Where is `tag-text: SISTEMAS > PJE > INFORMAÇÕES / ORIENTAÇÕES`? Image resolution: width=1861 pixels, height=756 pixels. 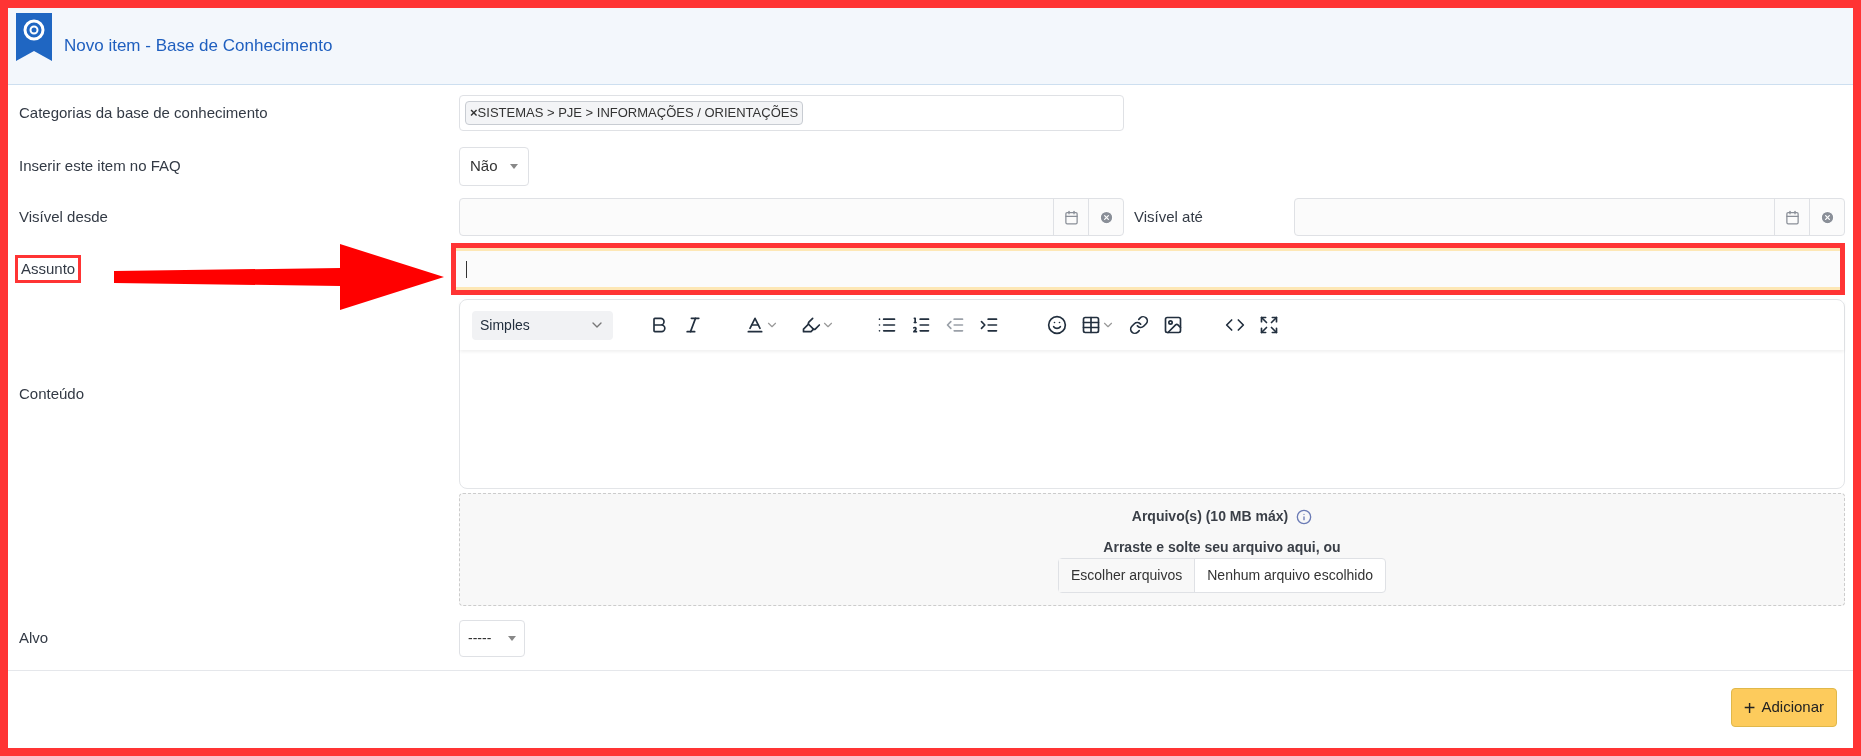
tag-text: SISTEMAS > PJE > INFORMAÇÕES / ORIENTAÇÕES is located at coordinates (638, 113).